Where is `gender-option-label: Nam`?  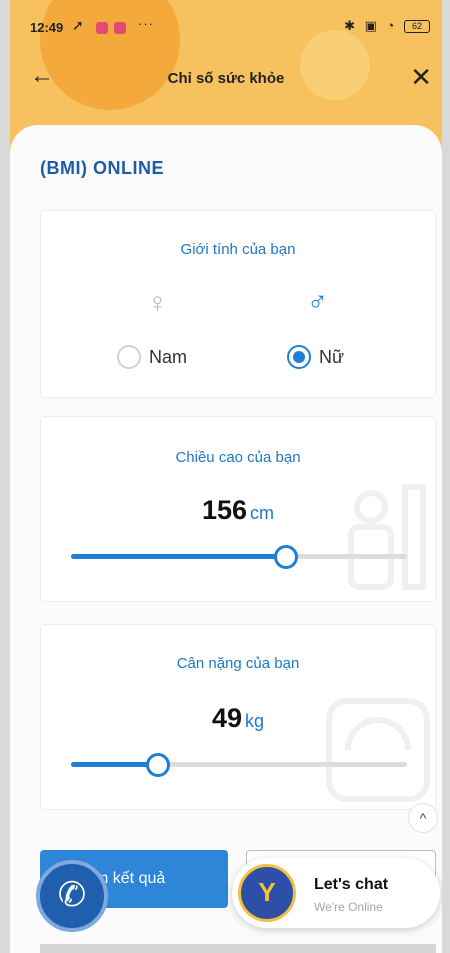 gender-option-label: Nam is located at coordinates (168, 356).